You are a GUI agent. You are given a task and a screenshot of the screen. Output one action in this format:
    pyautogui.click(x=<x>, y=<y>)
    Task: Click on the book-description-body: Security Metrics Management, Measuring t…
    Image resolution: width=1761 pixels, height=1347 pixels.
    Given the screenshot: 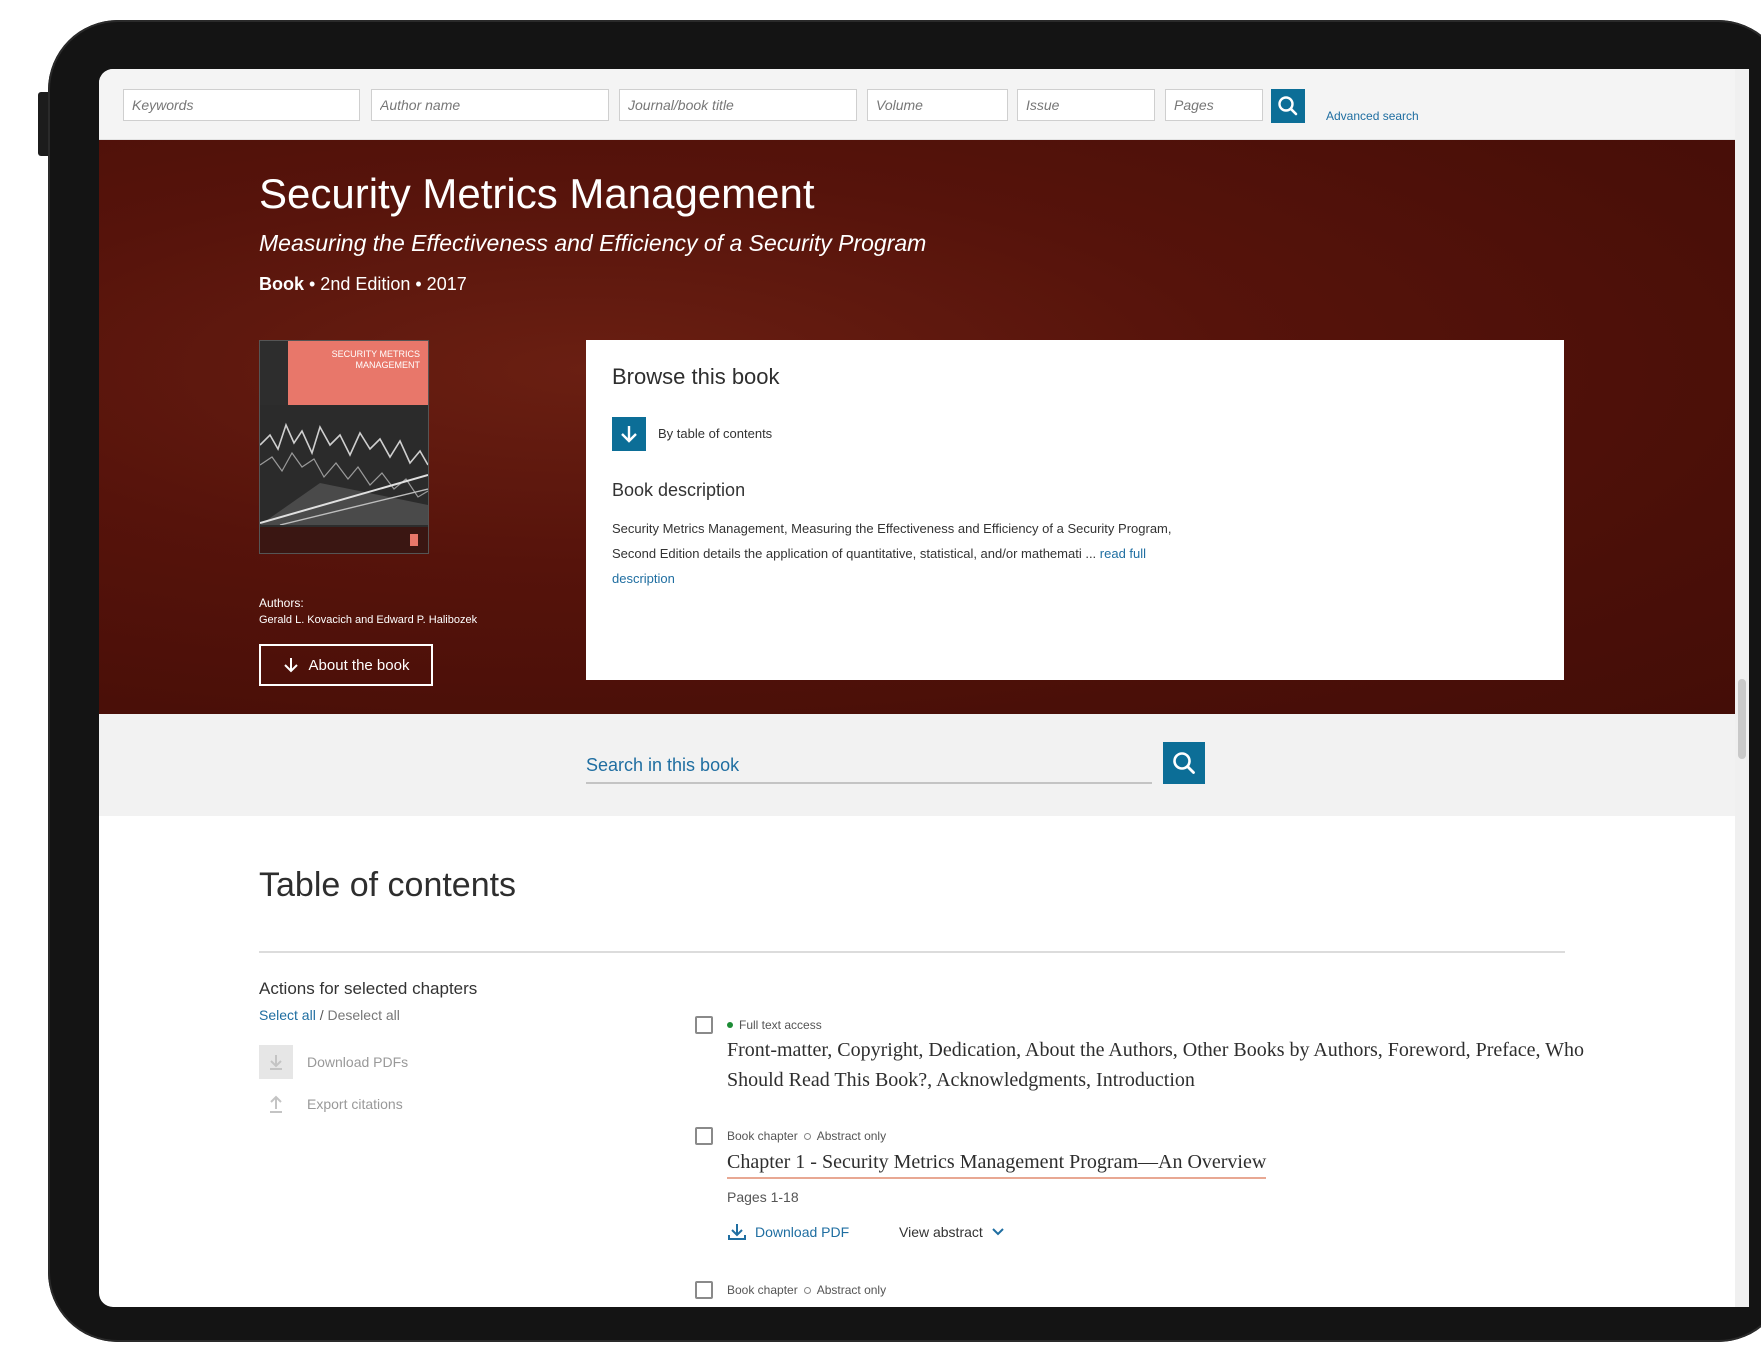 What is the action you would take?
    pyautogui.click(x=892, y=541)
    